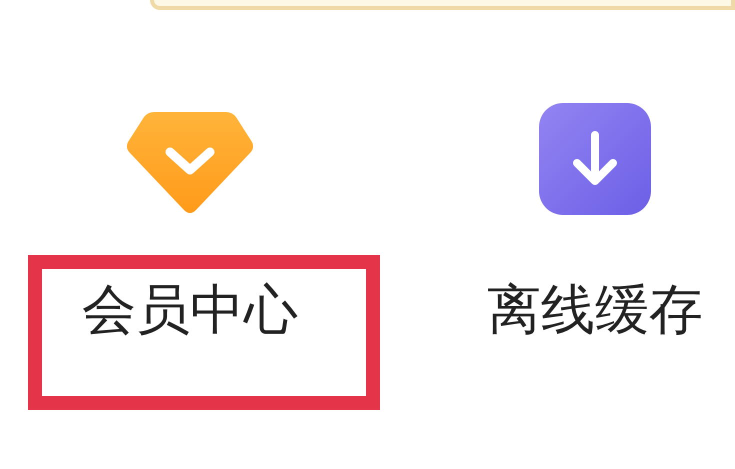  I want to click on menu-label: 会员中心, so click(190, 310).